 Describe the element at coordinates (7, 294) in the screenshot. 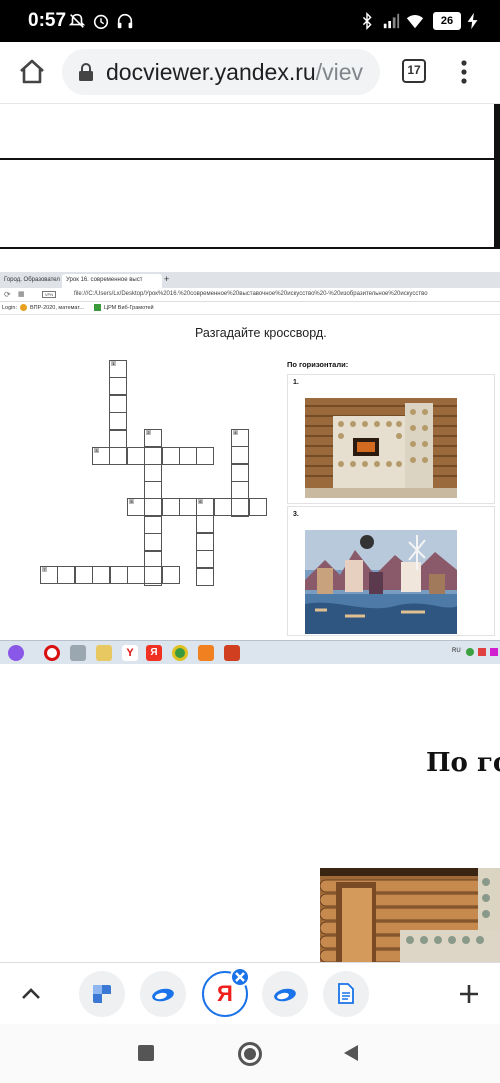

I see `embedded-reload-icon: ⟳` at that location.